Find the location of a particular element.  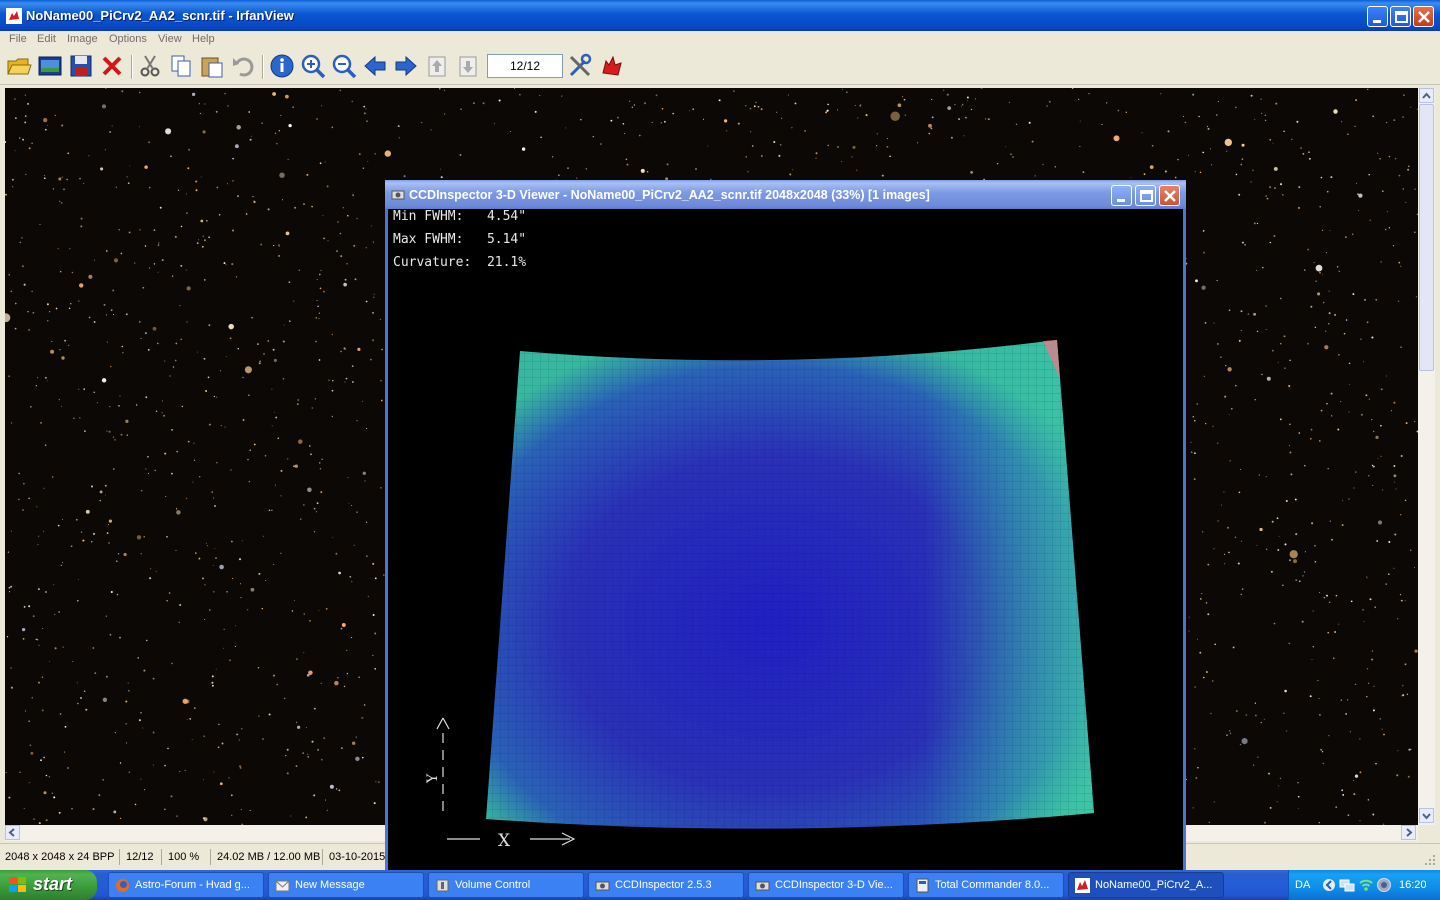

scroll-left-arrow is located at coordinates (12, 832).